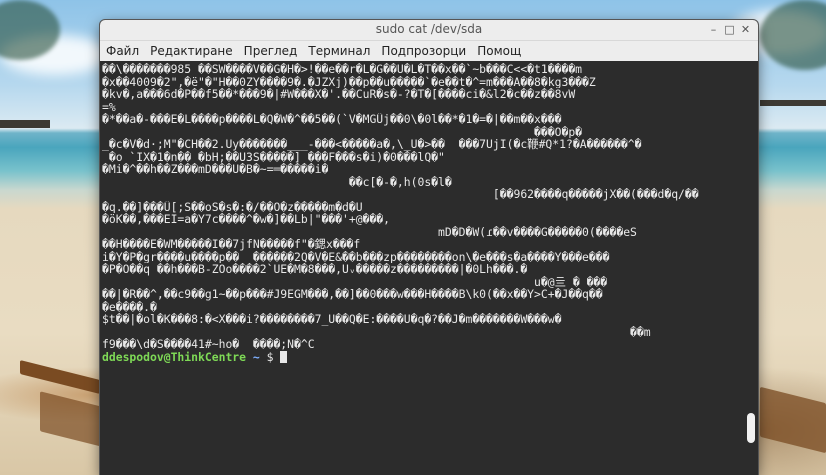 The image size is (826, 475). I want to click on minimize-icon: –, so click(713, 30).